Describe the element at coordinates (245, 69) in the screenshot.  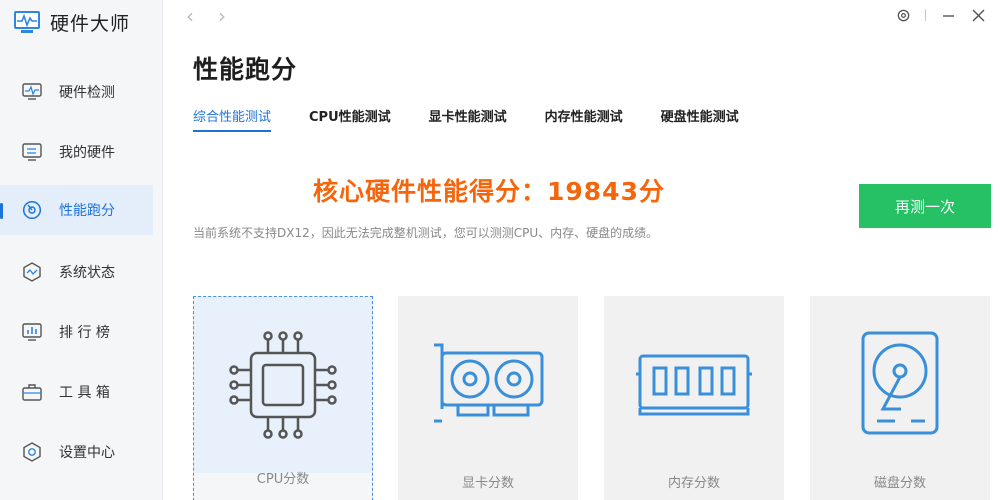
I see `page-title: 性能跑分` at that location.